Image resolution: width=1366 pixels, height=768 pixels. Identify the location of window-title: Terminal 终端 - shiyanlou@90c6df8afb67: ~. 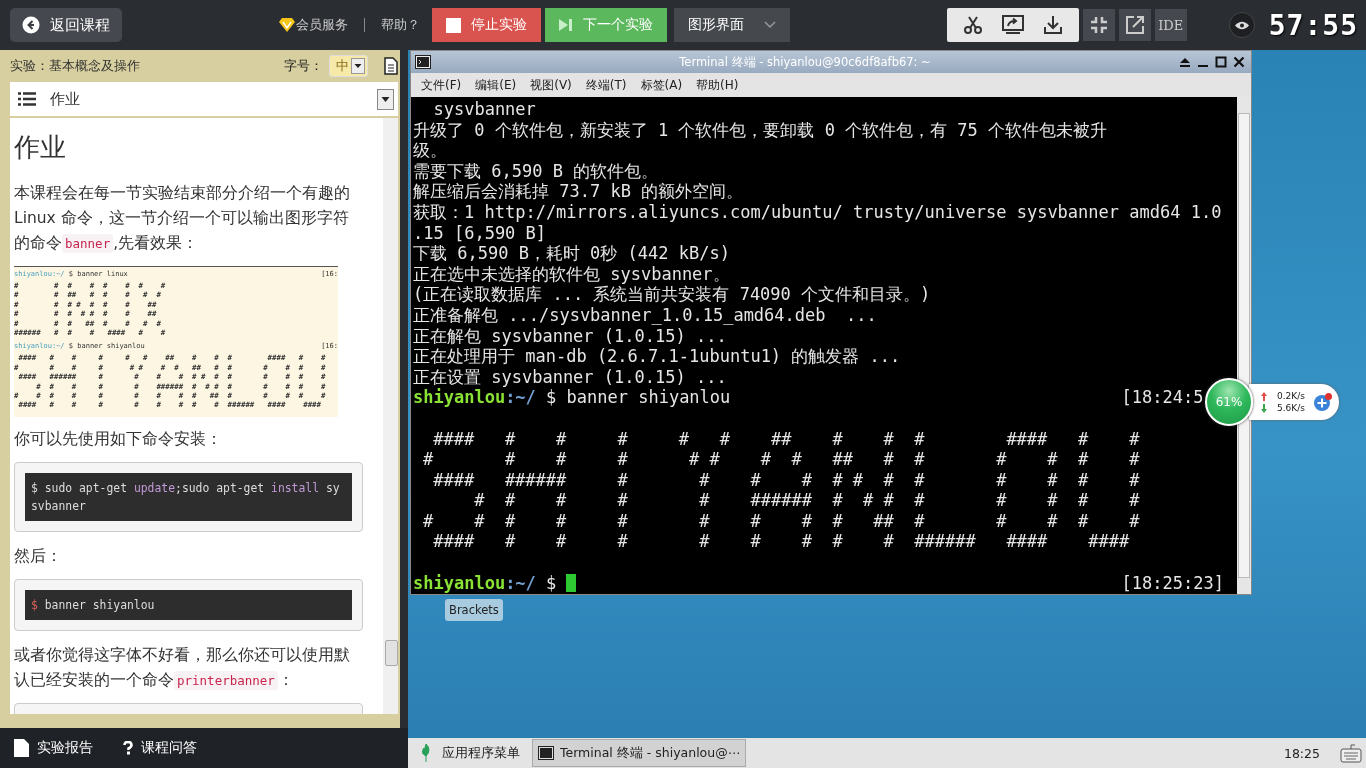
(805, 62).